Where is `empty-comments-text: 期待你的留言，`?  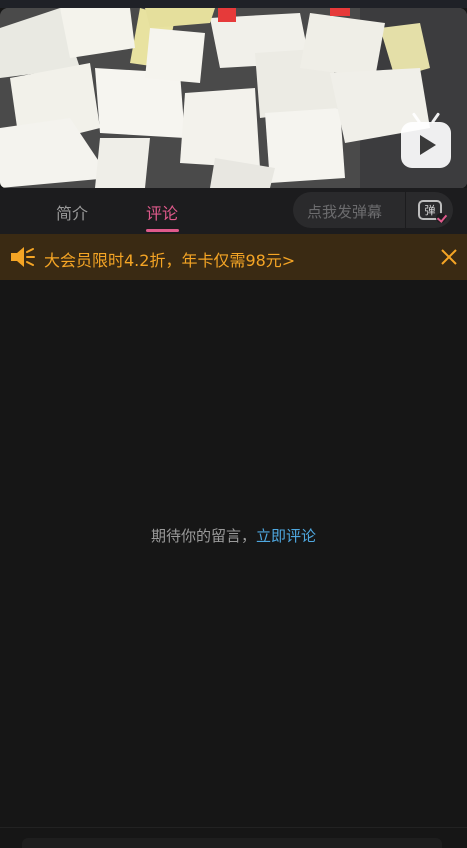 empty-comments-text: 期待你的留言， is located at coordinates (203, 536).